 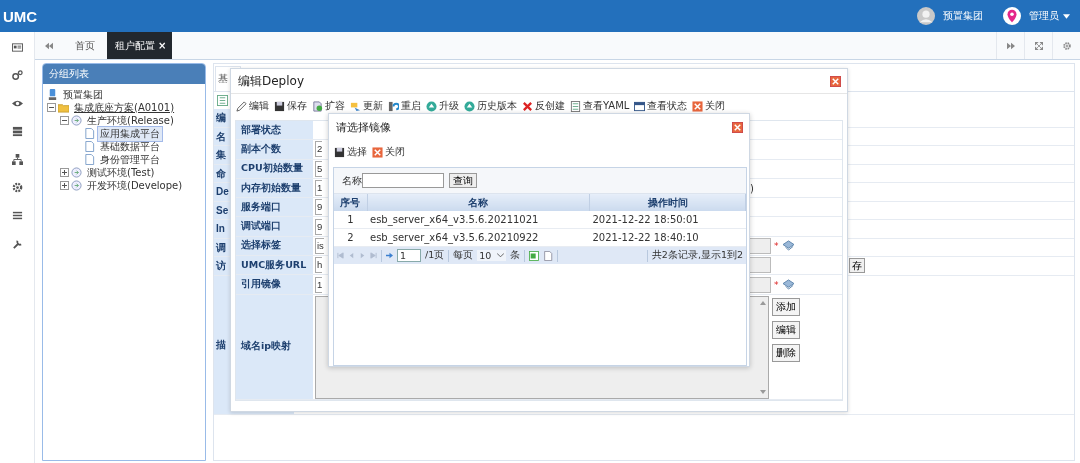 I want to click on eye-icon, so click(x=17, y=103).